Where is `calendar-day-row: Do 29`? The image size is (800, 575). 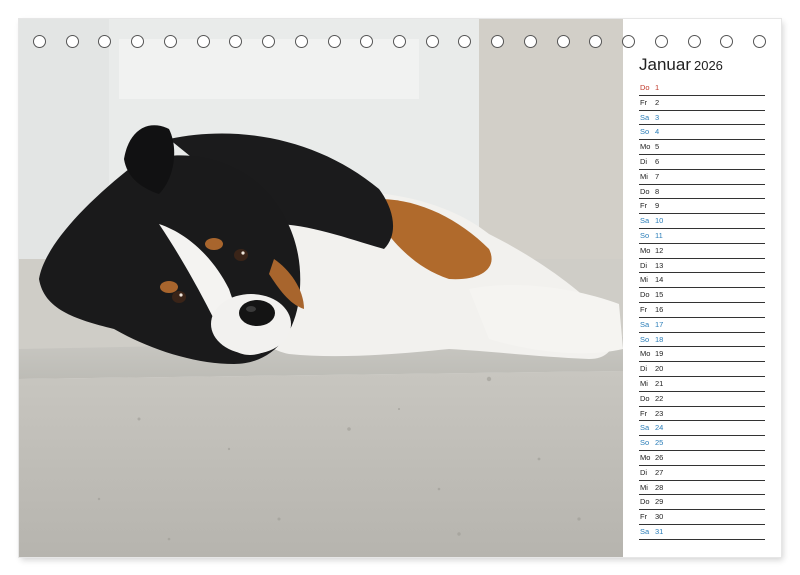
calendar-day-row: Do 29 is located at coordinates (702, 503).